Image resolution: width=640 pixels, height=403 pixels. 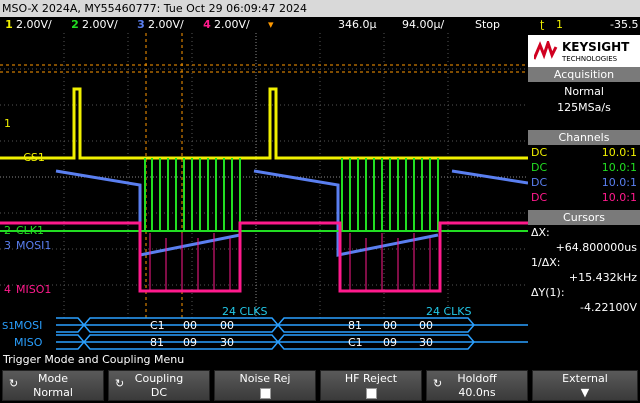 What do you see at coordinates (33, 289) in the screenshot?
I see `miso-label: MISO1` at bounding box center [33, 289].